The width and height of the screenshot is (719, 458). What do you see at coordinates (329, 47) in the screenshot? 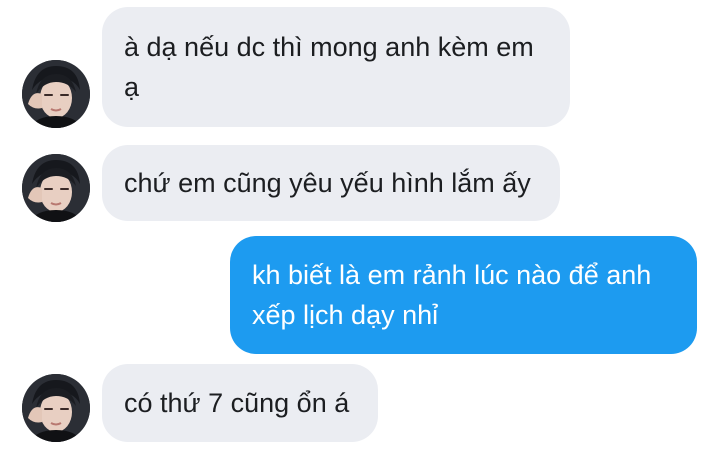
I see `message-text-line: à dạ nếu dc thì mong anh kèm em` at bounding box center [329, 47].